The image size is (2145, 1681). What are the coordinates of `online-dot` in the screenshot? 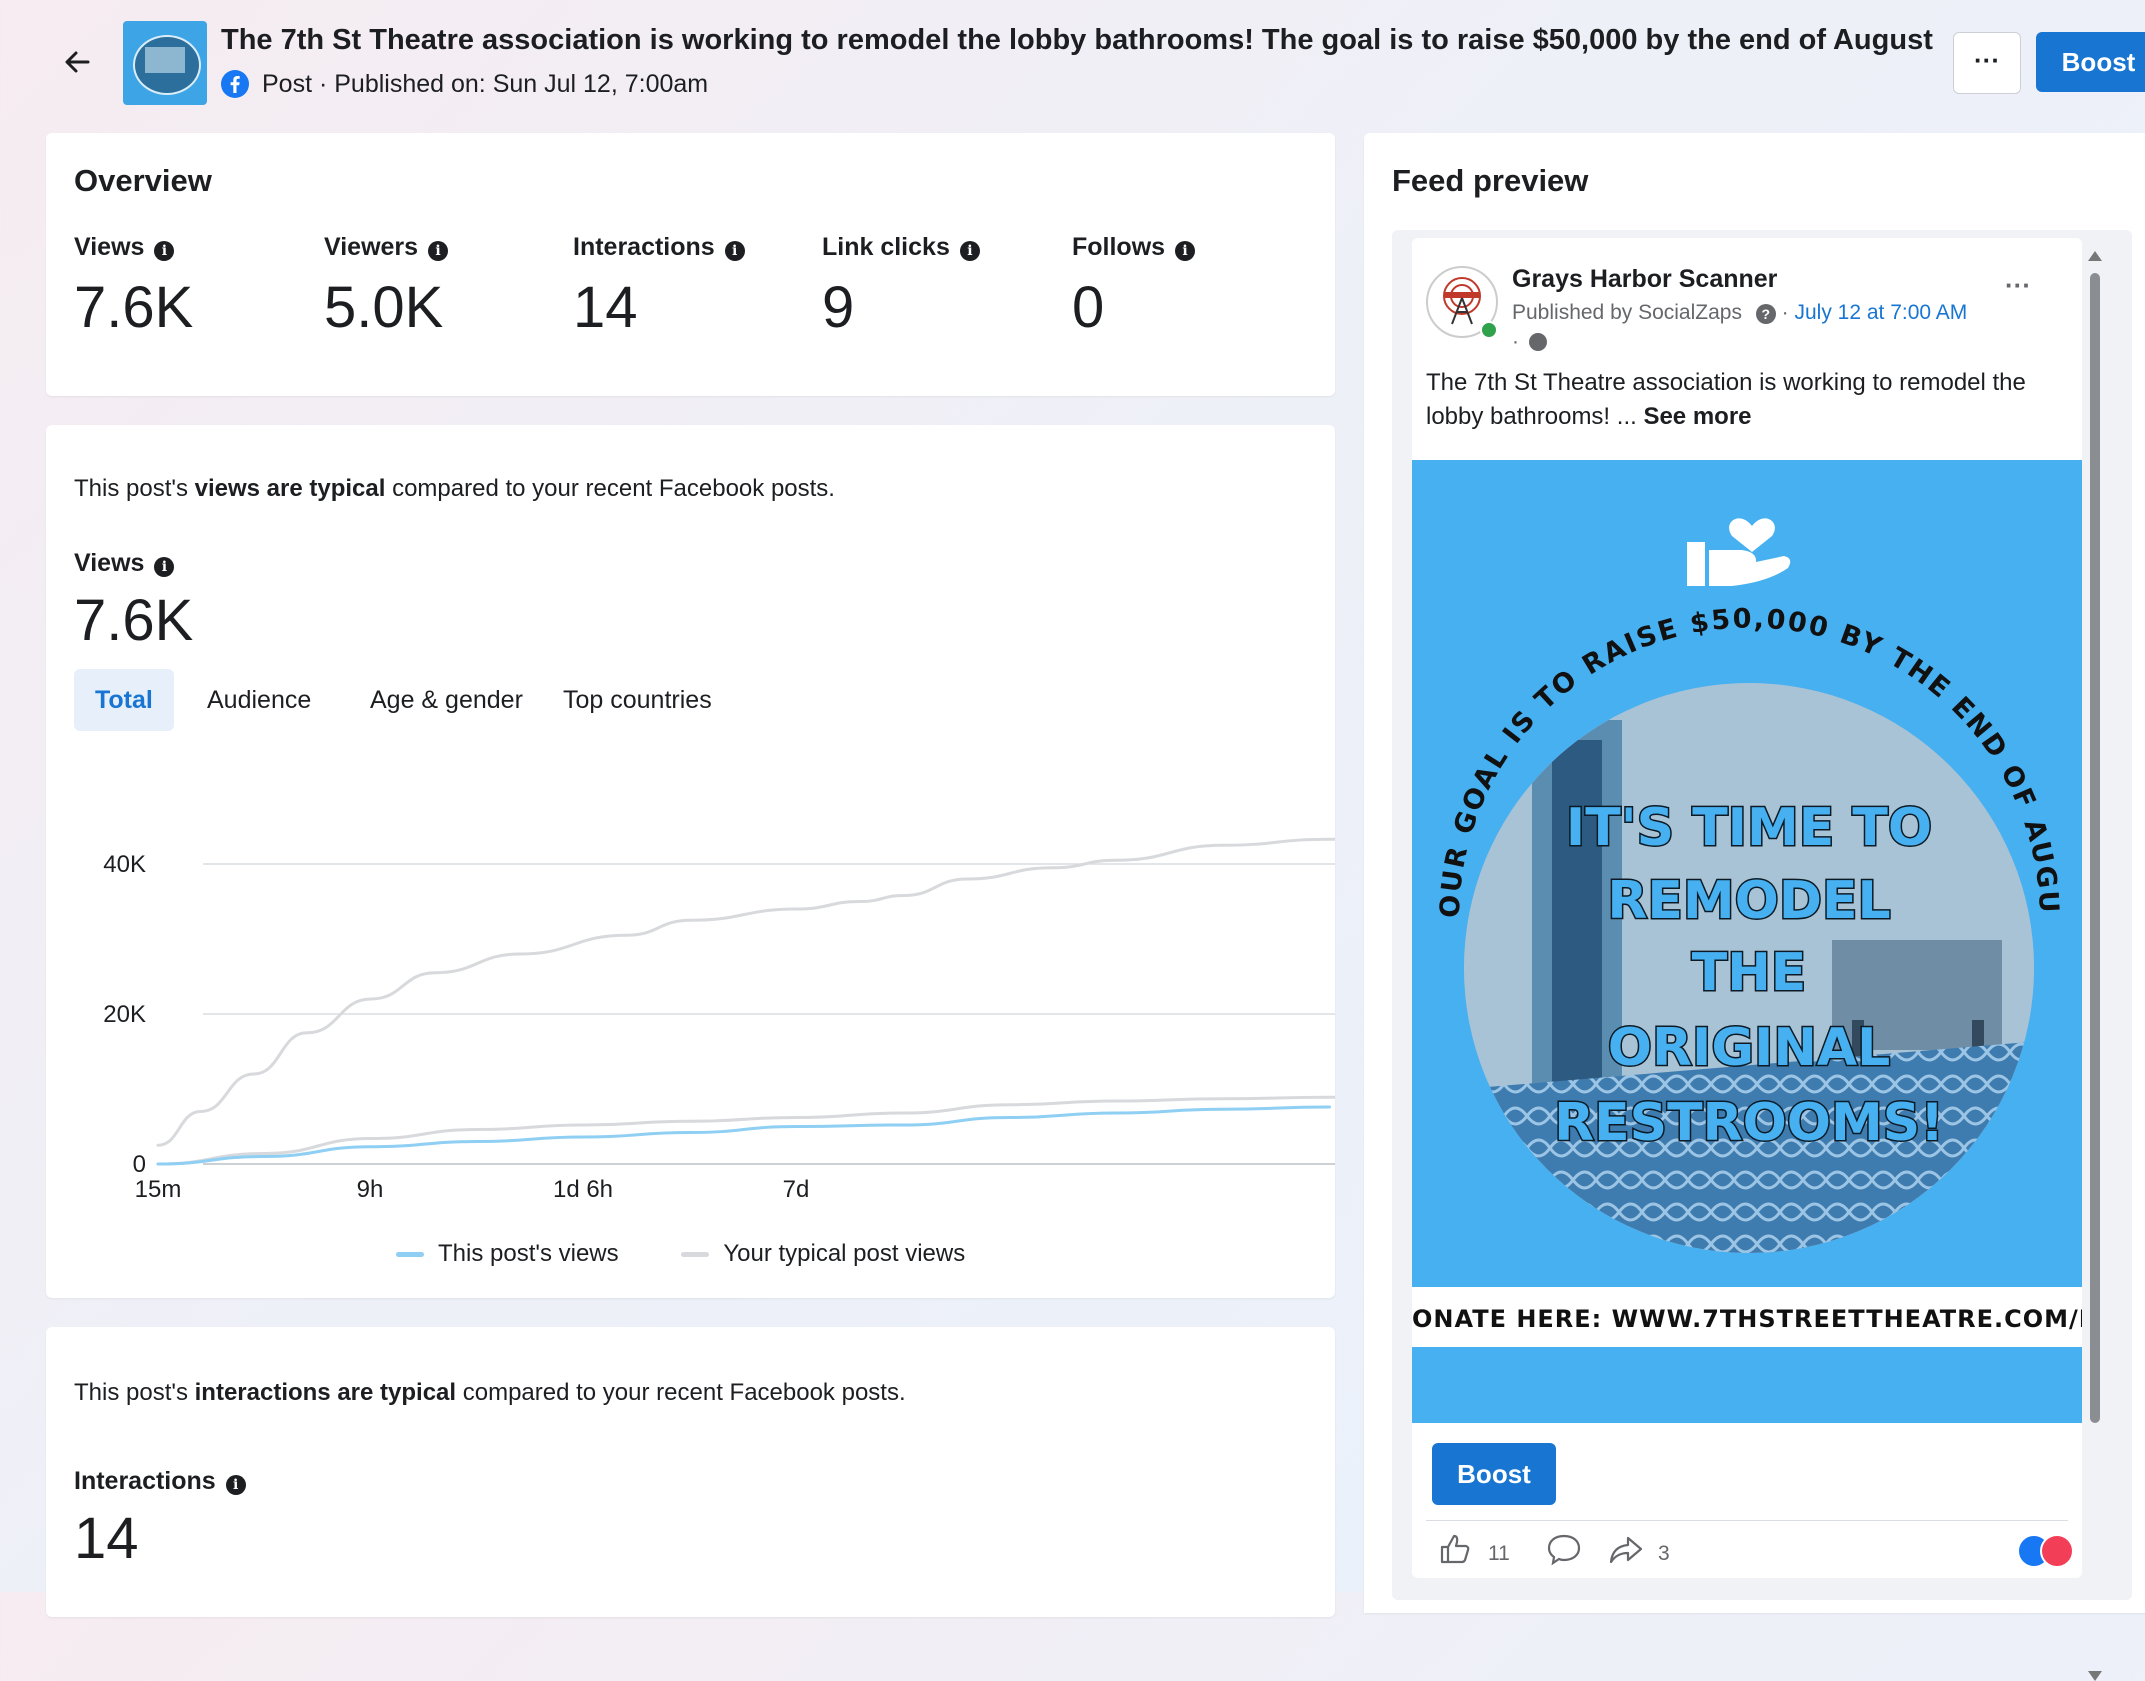 It's located at (1489, 330).